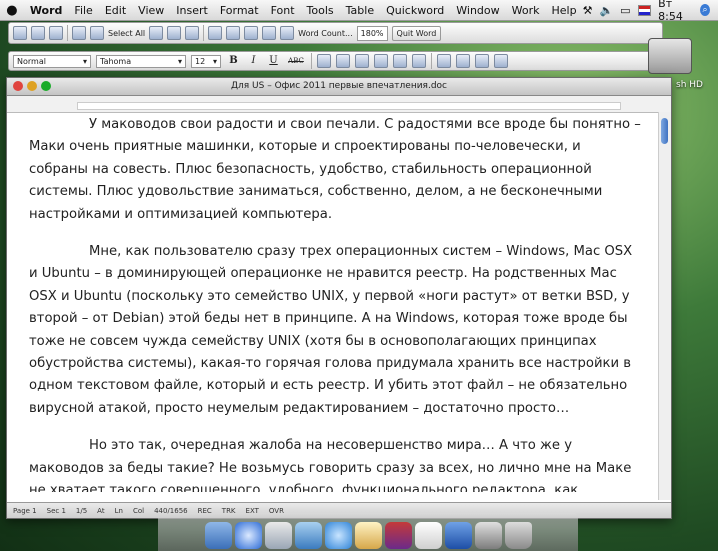 The height and width of the screenshot is (551, 718). I want to click on menu-view: View, so click(151, 10).